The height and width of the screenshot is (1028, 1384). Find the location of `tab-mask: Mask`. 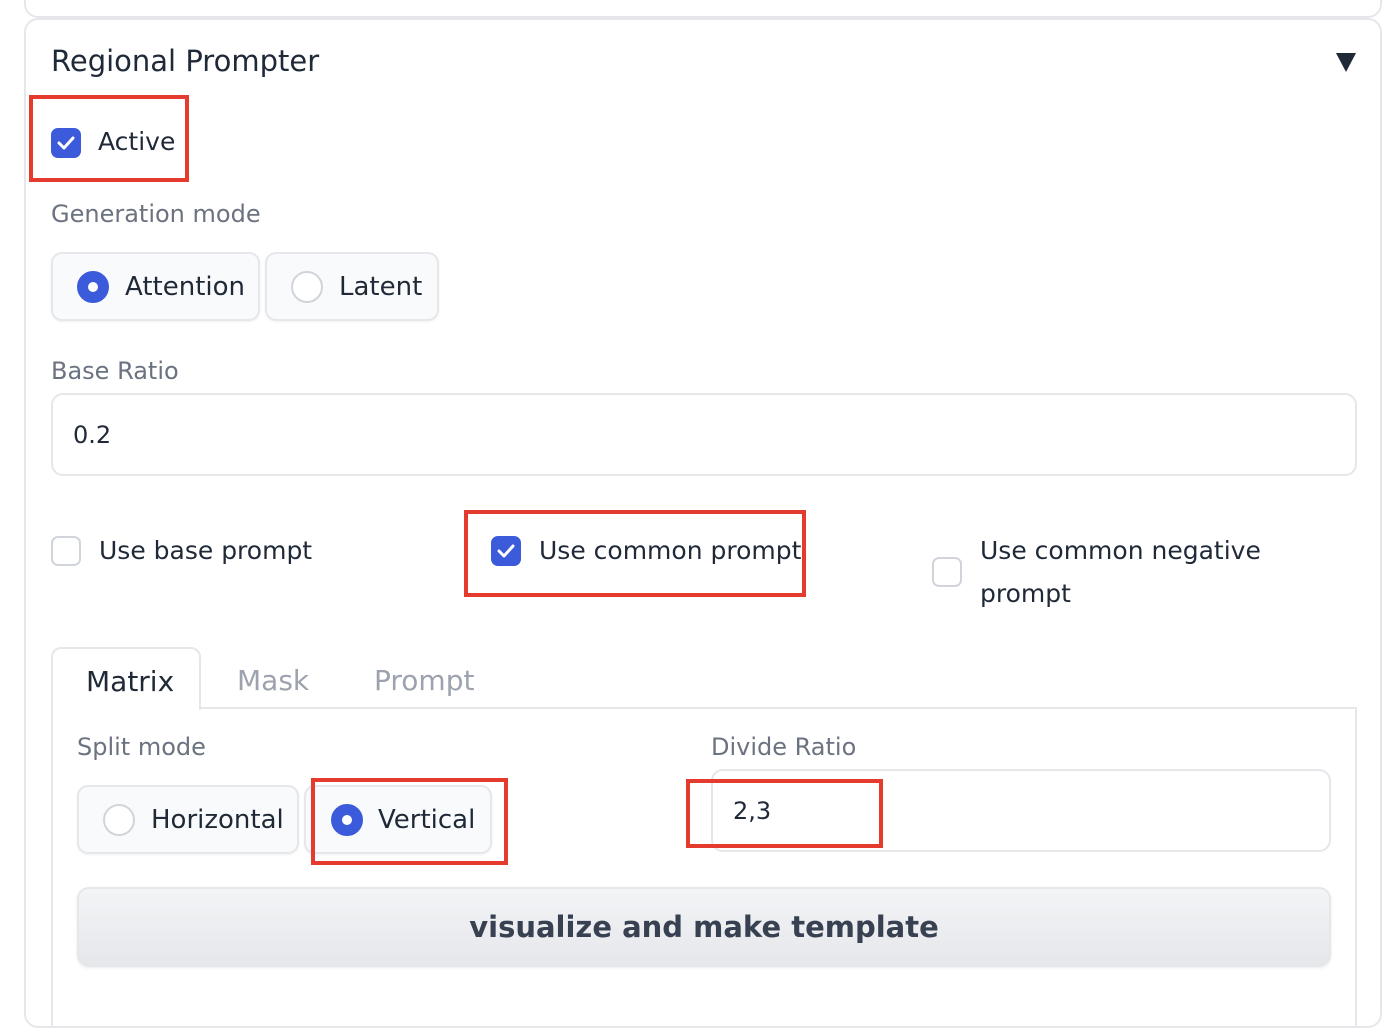

tab-mask: Mask is located at coordinates (273, 680).